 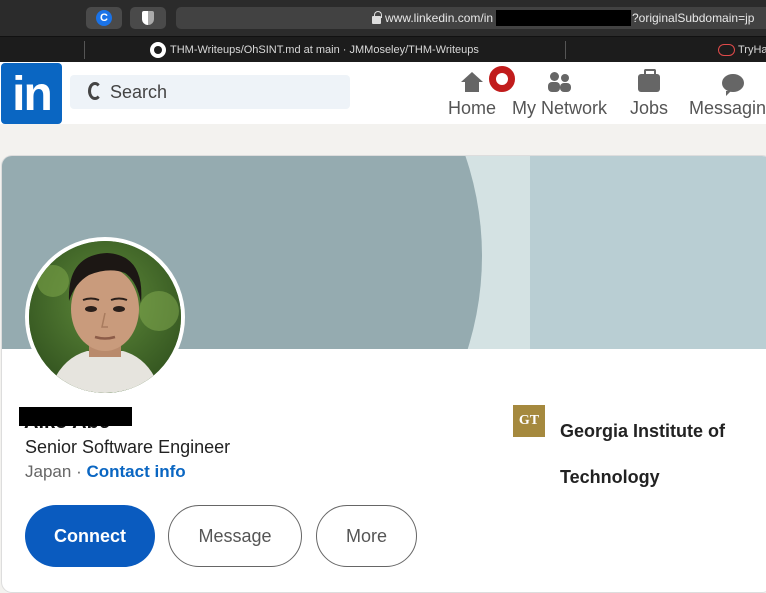 What do you see at coordinates (655, 454) in the screenshot?
I see `school-name: Georgia Institute of Technology` at bounding box center [655, 454].